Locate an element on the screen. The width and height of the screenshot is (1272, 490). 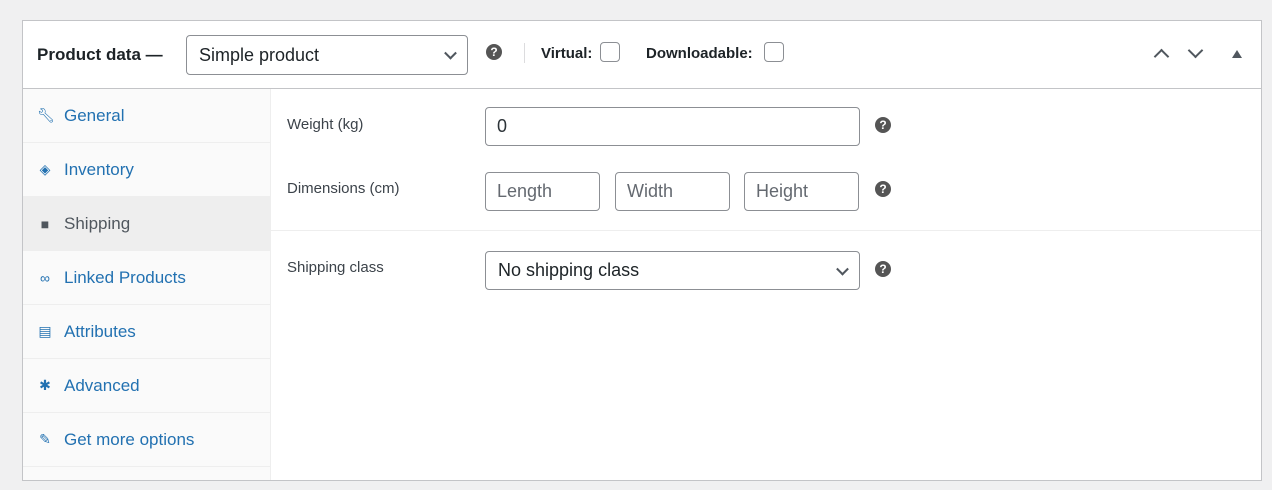
tab-advanced: ✱ Advanced is located at coordinates (146, 386).